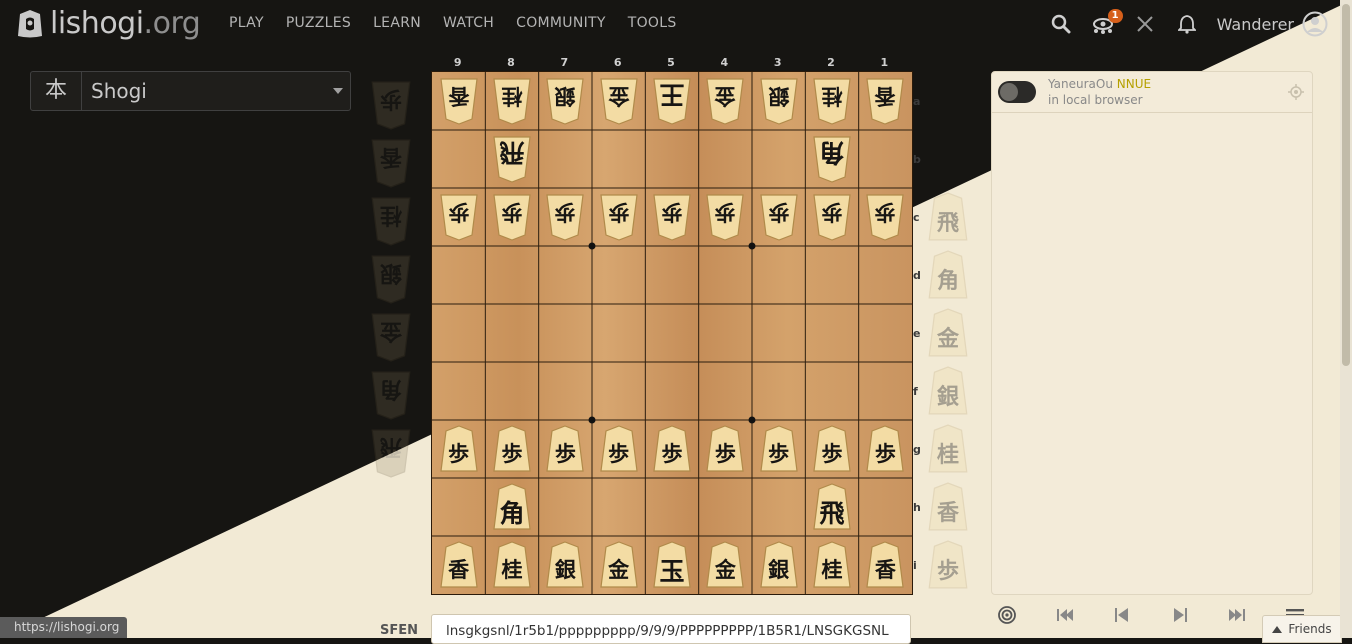 Image resolution: width=1352 pixels, height=644 pixels. I want to click on nav-play: PLAY, so click(246, 23).